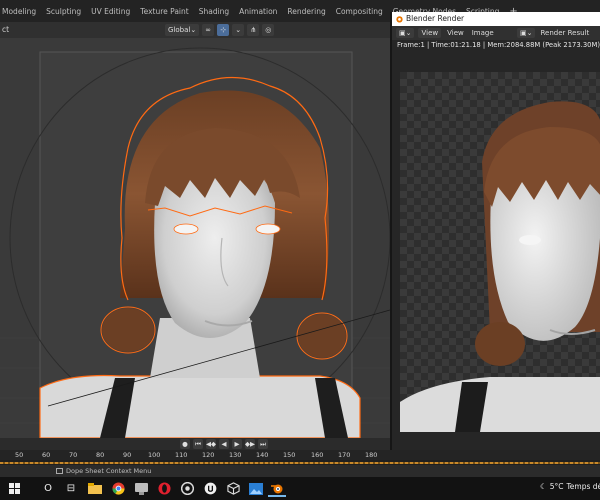  I want to click on frame-tick: 100, so click(154, 455).